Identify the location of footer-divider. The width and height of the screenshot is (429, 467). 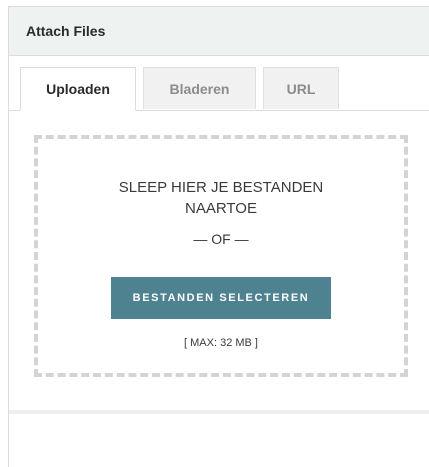
(219, 412).